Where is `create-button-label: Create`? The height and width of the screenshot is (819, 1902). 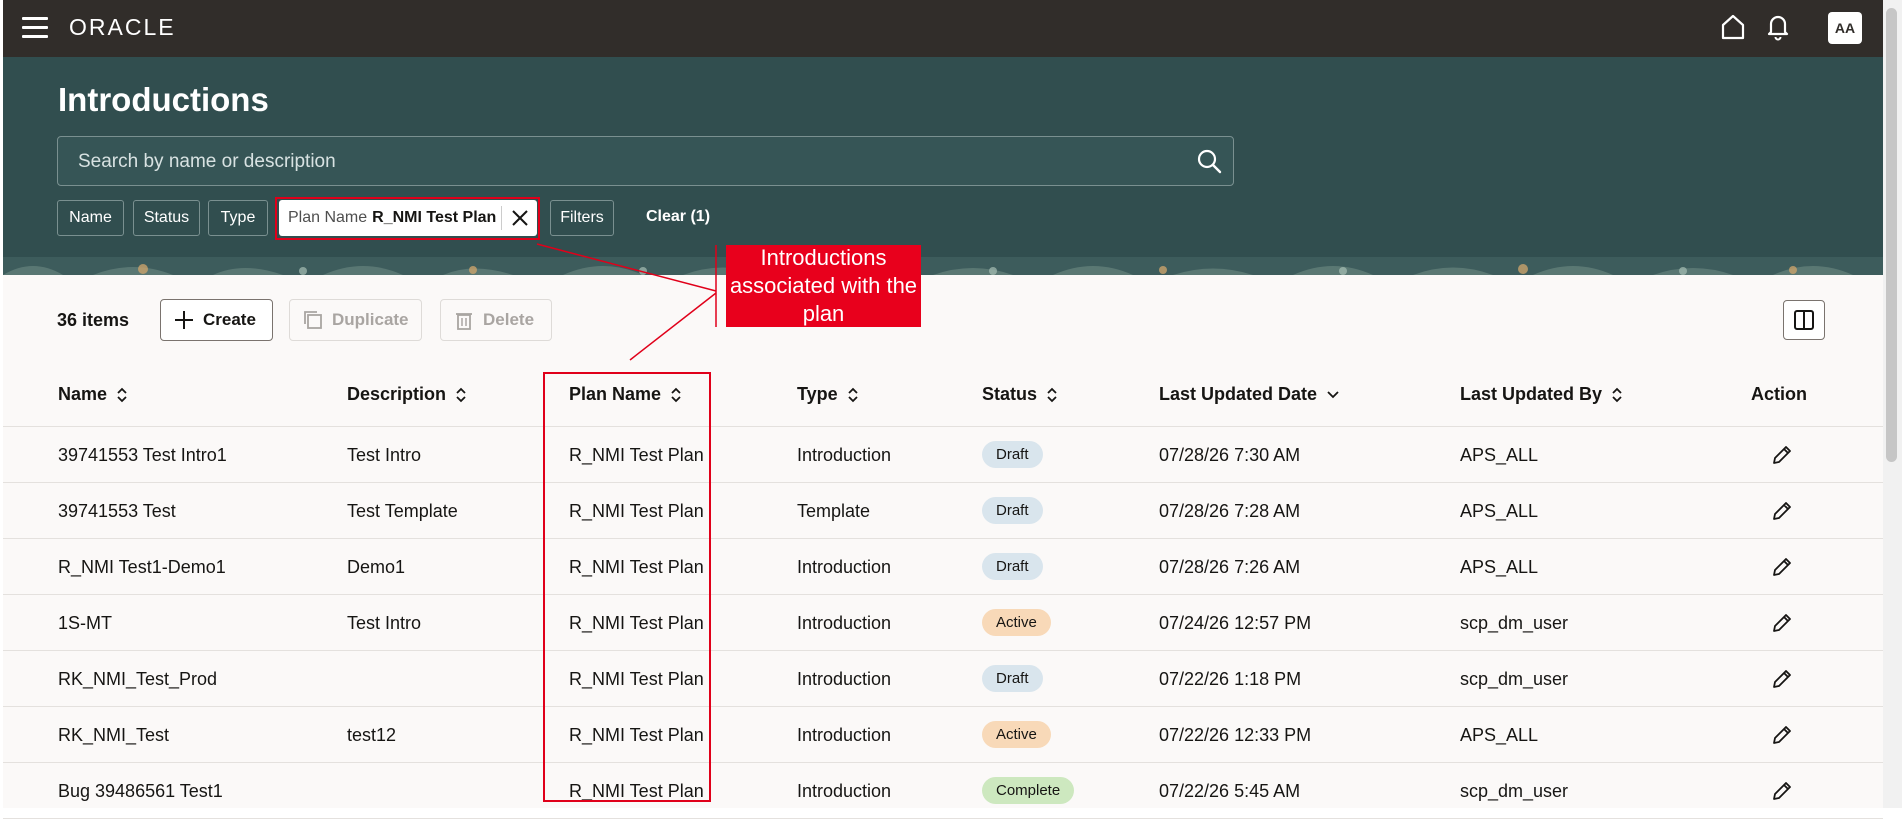
create-button-label: Create is located at coordinates (229, 319).